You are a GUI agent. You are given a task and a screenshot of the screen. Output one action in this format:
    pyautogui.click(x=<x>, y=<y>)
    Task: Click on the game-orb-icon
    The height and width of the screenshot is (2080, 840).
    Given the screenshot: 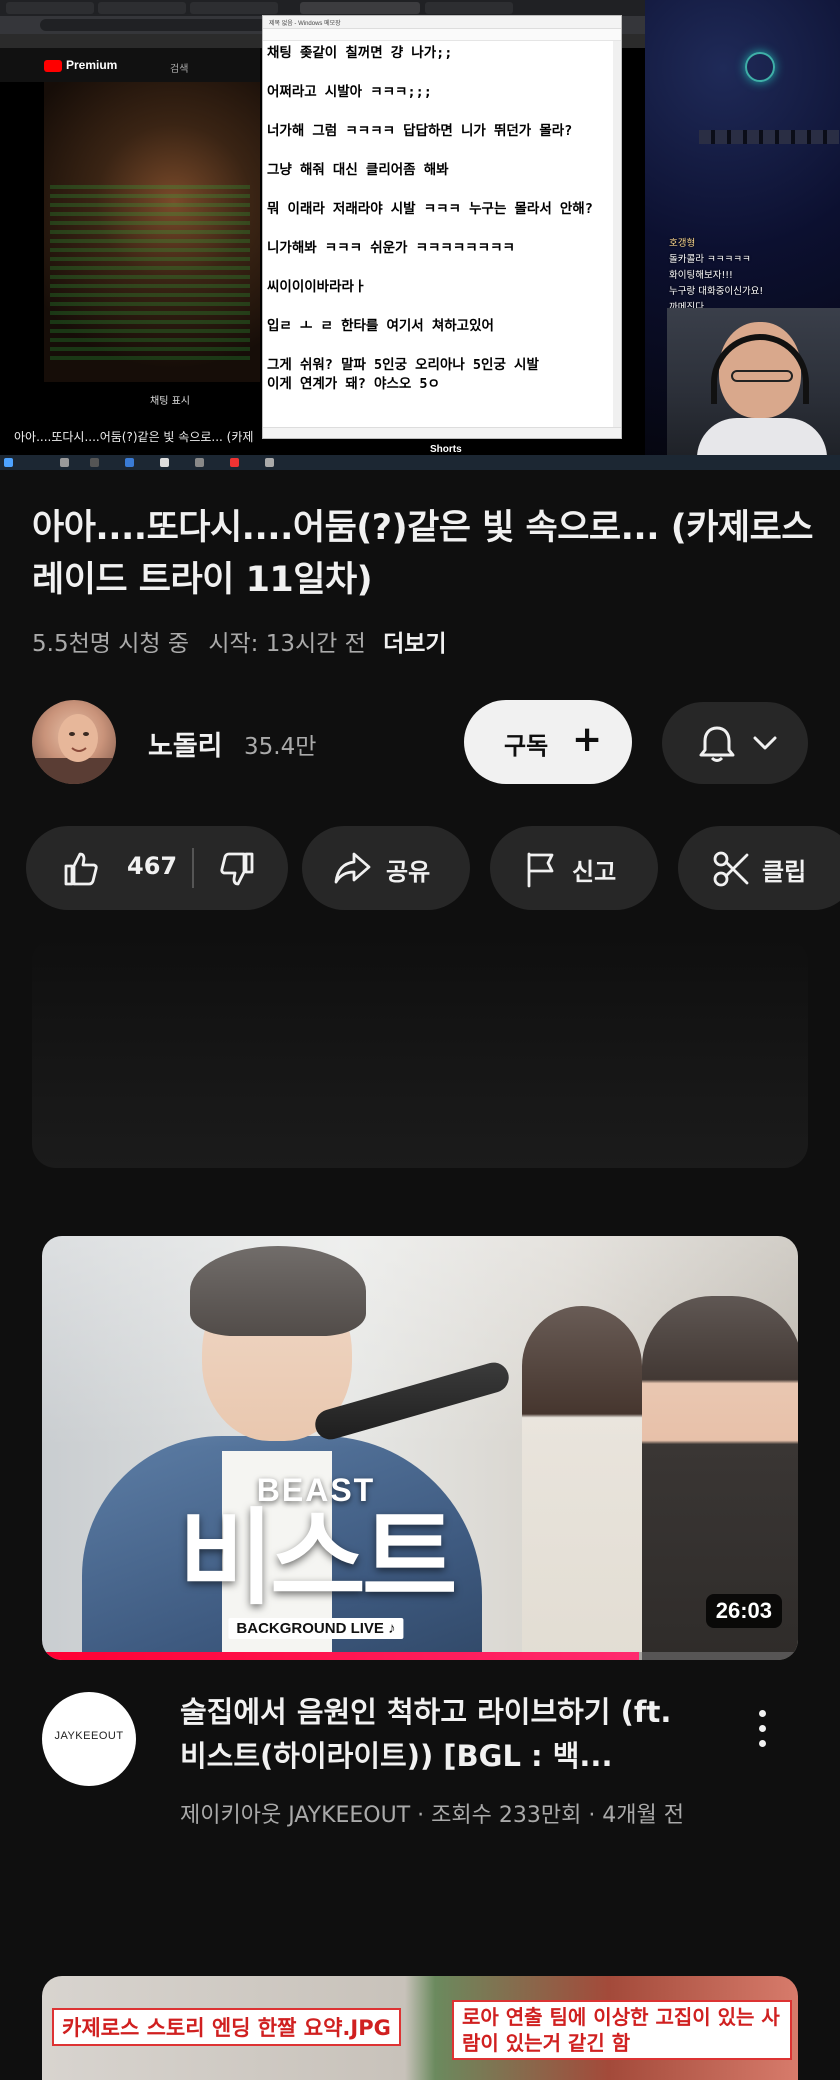 What is the action you would take?
    pyautogui.click(x=760, y=67)
    